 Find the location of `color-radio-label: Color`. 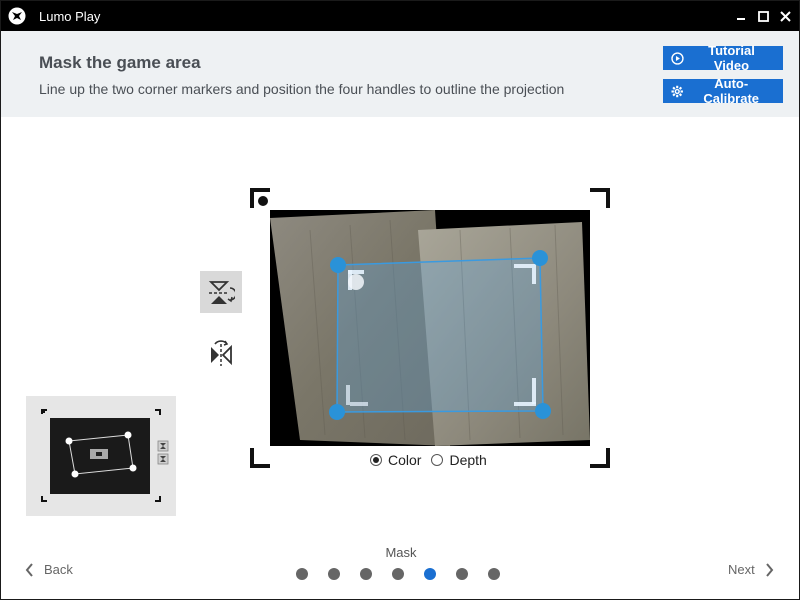

color-radio-label: Color is located at coordinates (404, 460).